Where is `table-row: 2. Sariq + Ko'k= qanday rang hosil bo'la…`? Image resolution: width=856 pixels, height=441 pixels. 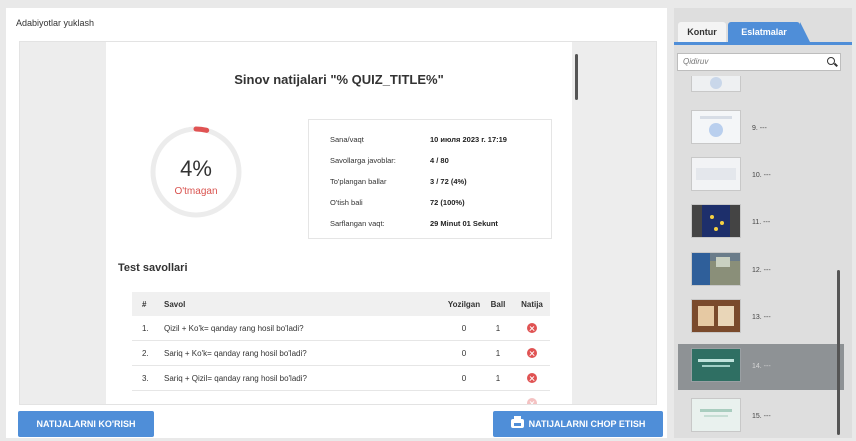
table-row: 2. Sariq + Ko'k= qanday rang hosil bo'la… is located at coordinates (341, 353).